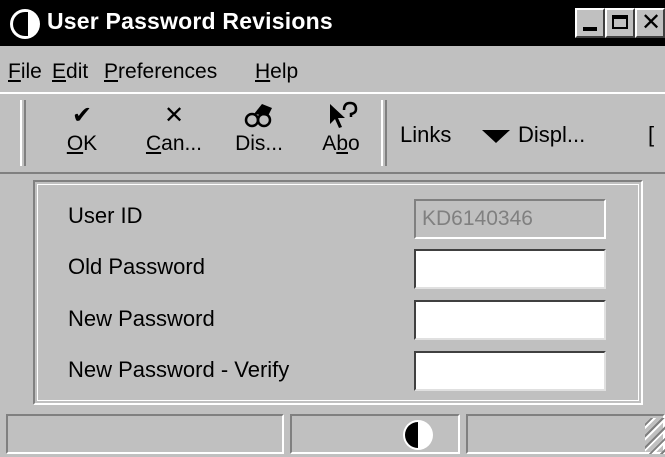  Describe the element at coordinates (105, 215) in the screenshot. I see `user-id-label: User ID` at that location.